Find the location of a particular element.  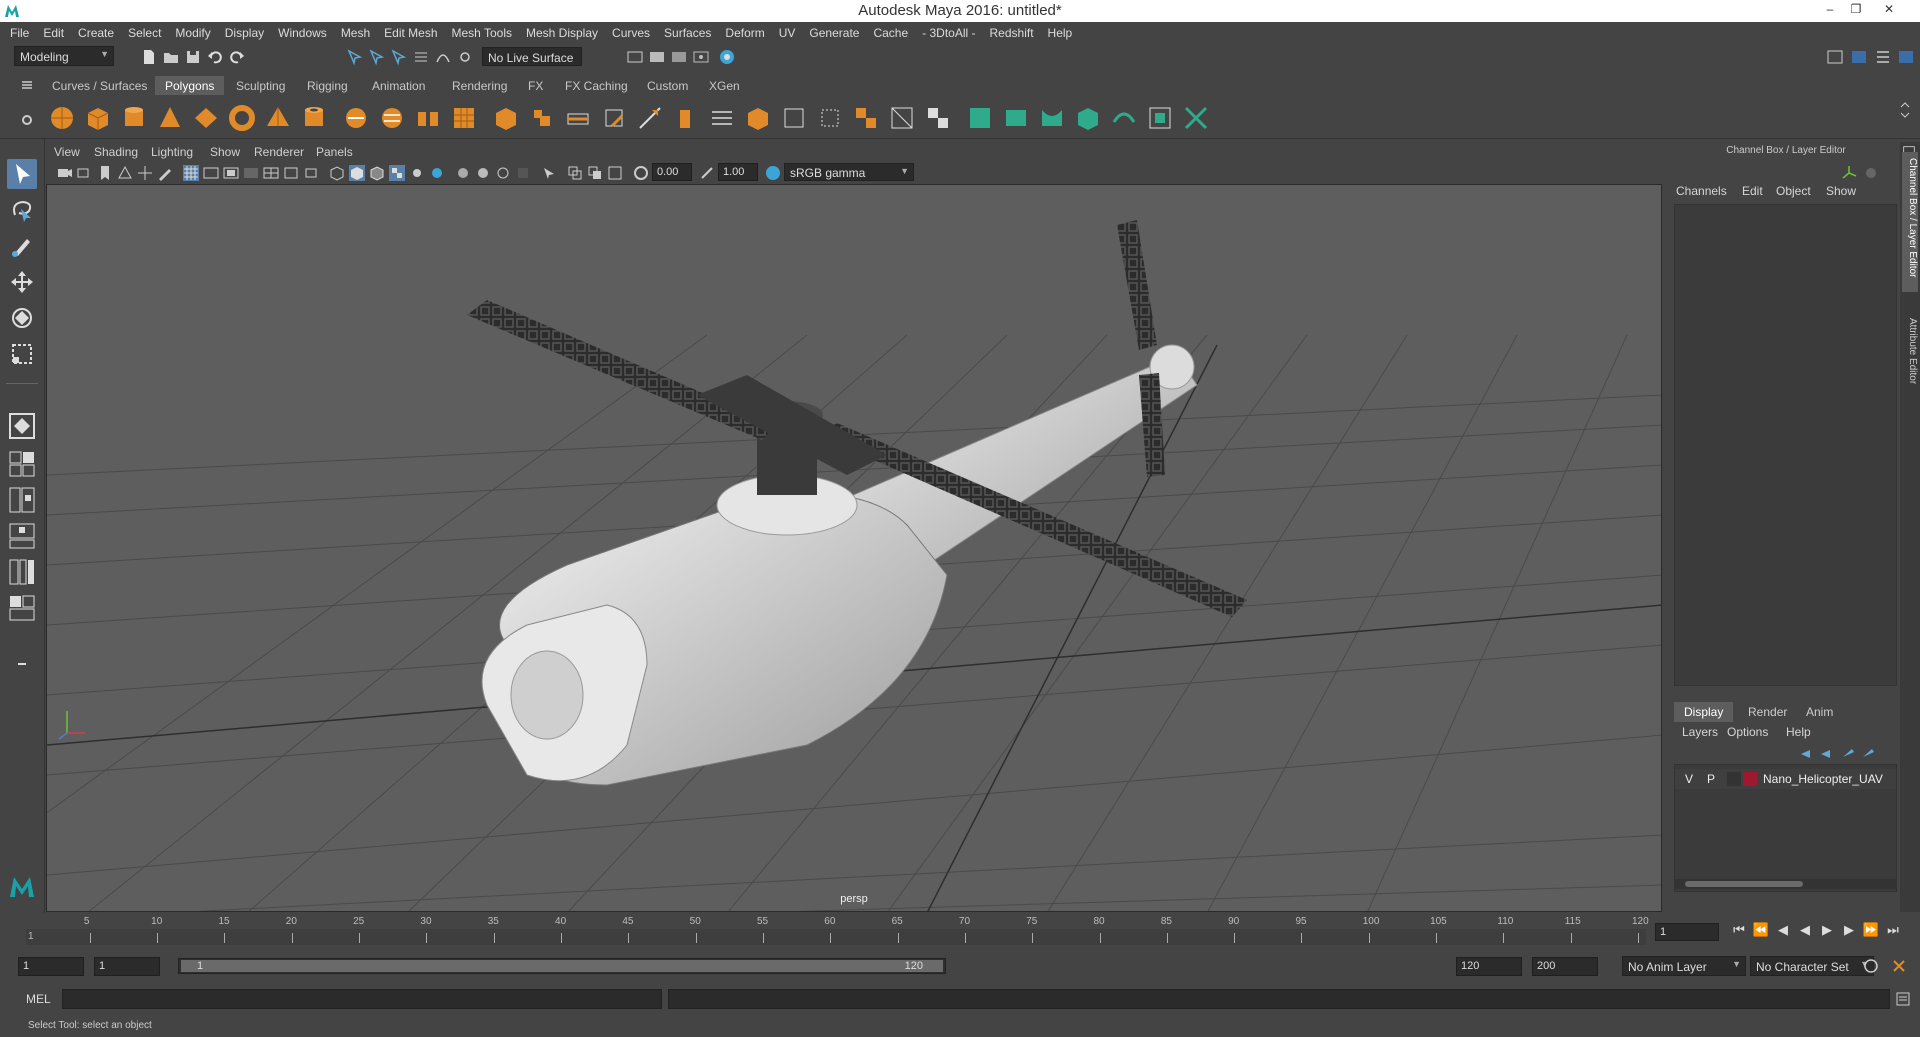

move-tool-icon is located at coordinates (22, 282).